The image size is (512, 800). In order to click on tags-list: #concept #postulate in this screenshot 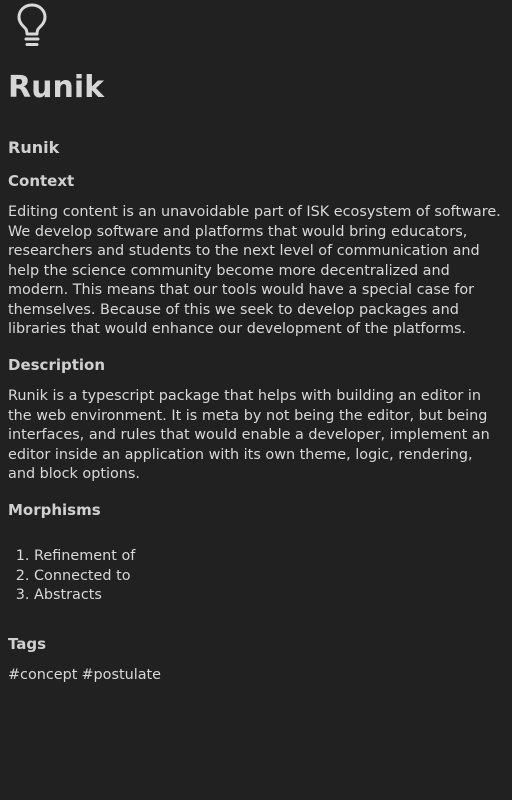, I will do `click(86, 676)`.